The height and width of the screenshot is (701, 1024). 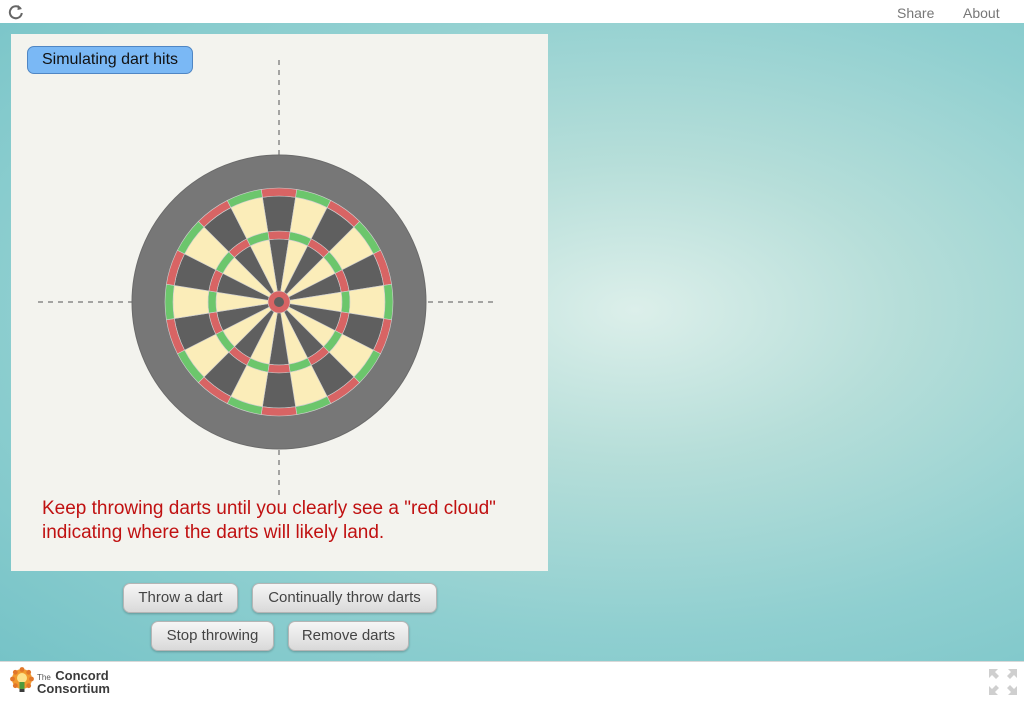 What do you see at coordinates (16, 12) in the screenshot?
I see `reload-icon` at bounding box center [16, 12].